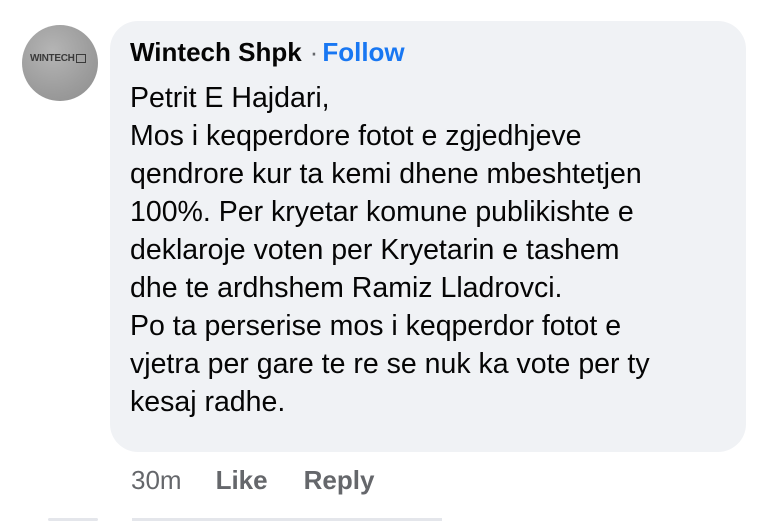 The image size is (768, 521). What do you see at coordinates (382, 212) in the screenshot?
I see `comment-line: 100%. Per kryetar komune publikishte e` at bounding box center [382, 212].